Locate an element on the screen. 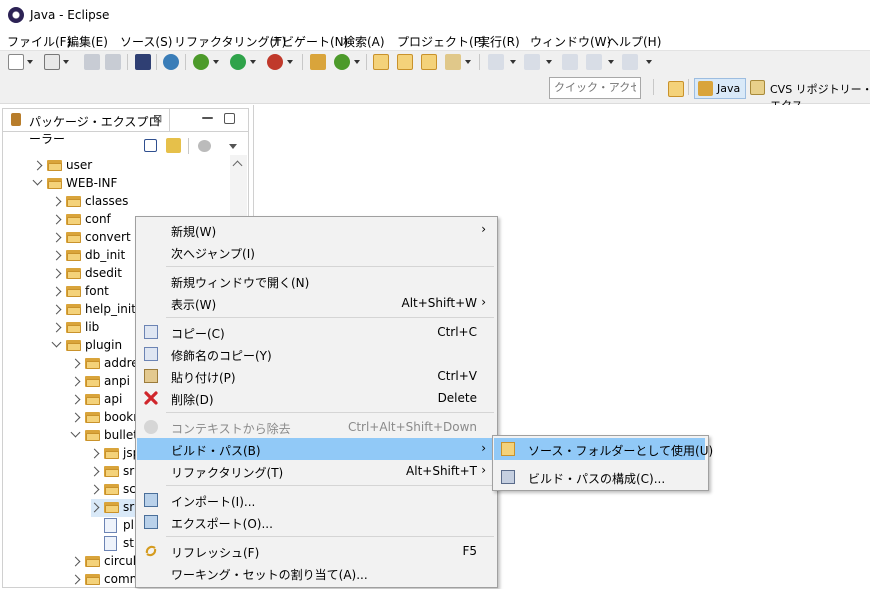  scroll-up-icon is located at coordinates (237, 165).